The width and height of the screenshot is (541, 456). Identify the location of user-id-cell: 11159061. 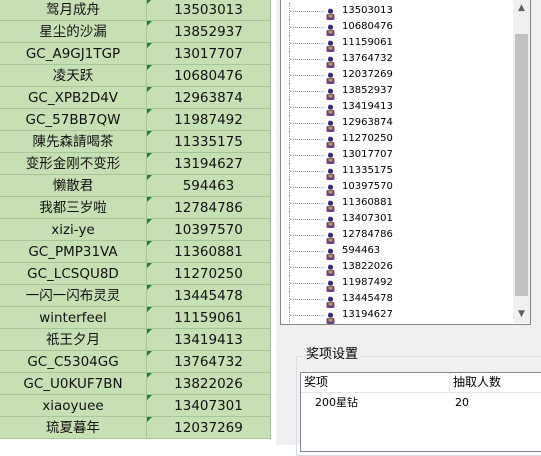
(209, 318).